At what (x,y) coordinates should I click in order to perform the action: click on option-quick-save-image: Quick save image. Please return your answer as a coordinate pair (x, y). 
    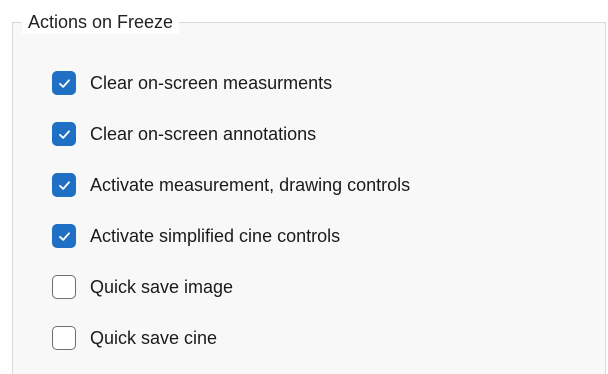
    Looking at the image, I should click on (231, 287).